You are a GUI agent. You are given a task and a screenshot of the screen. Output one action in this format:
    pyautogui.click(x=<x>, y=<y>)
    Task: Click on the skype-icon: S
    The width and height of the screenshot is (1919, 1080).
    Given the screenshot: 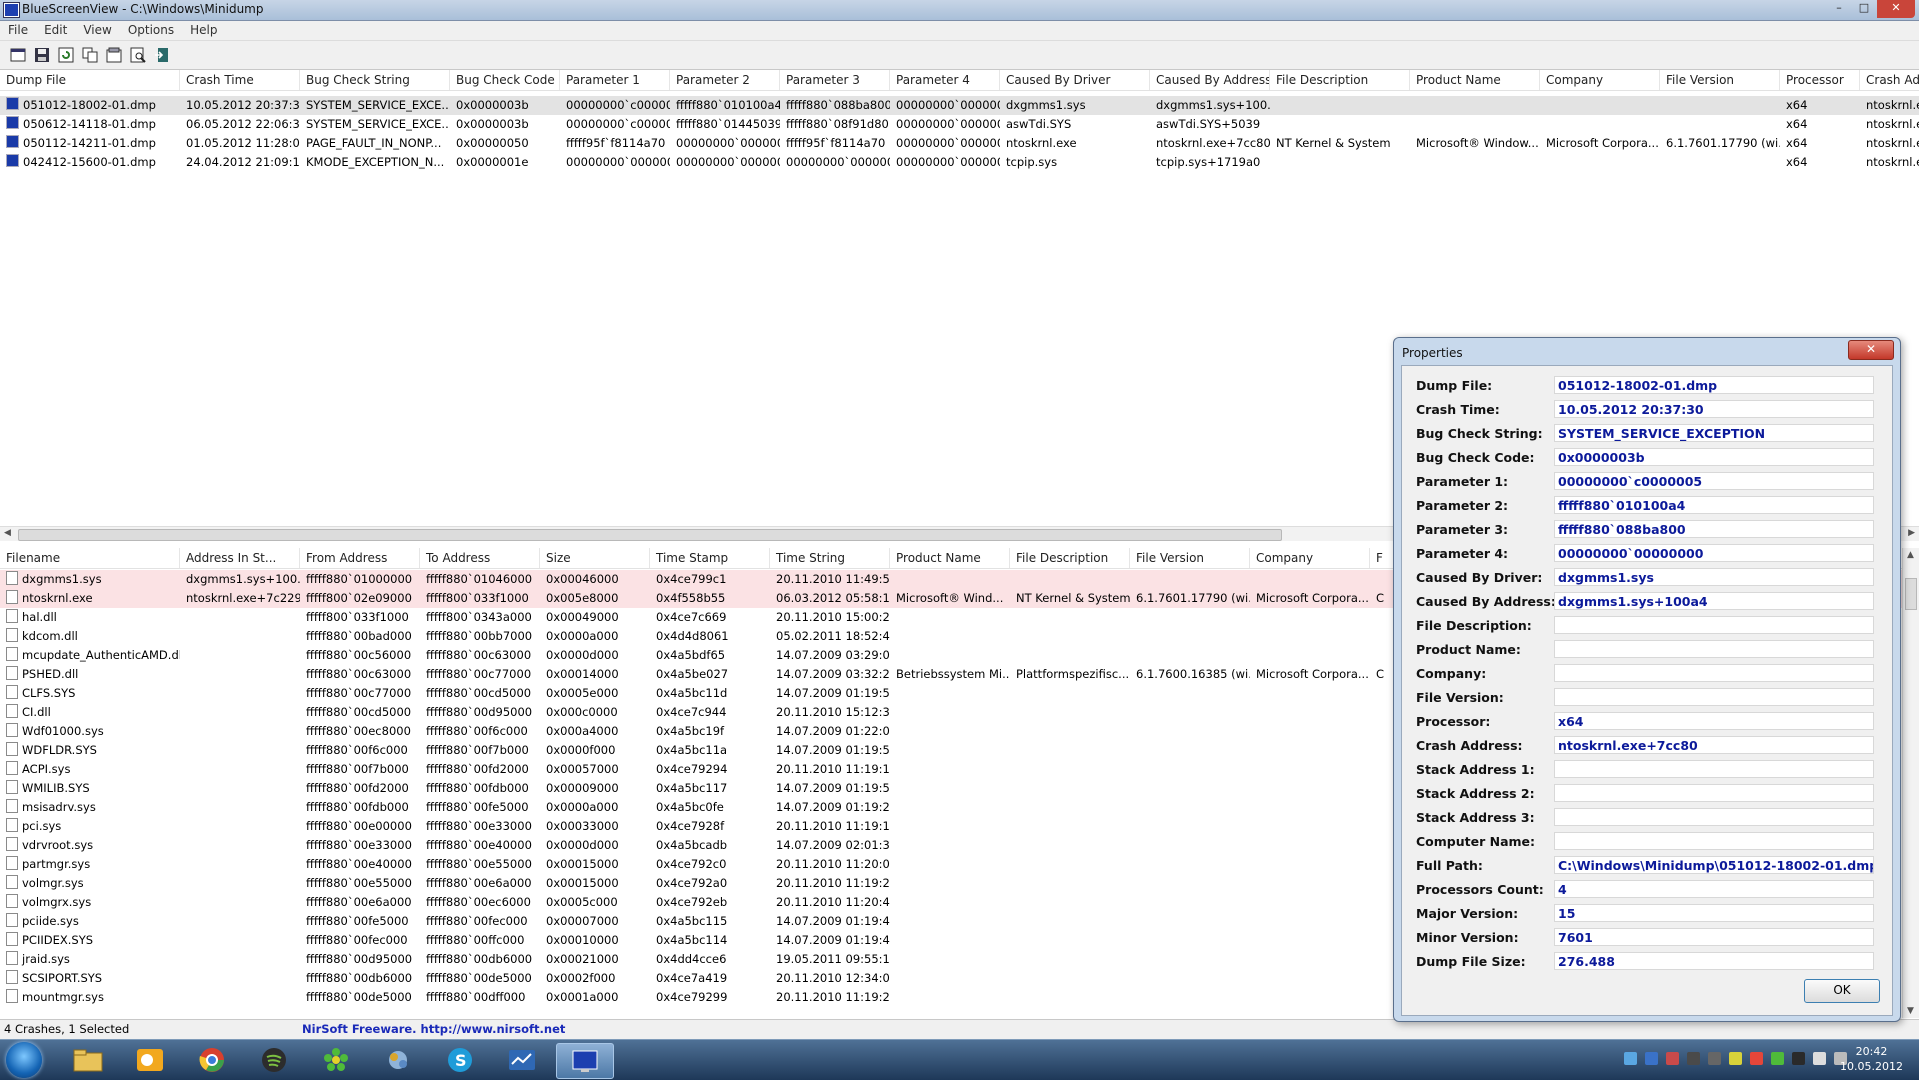 What is the action you would take?
    pyautogui.click(x=460, y=1060)
    